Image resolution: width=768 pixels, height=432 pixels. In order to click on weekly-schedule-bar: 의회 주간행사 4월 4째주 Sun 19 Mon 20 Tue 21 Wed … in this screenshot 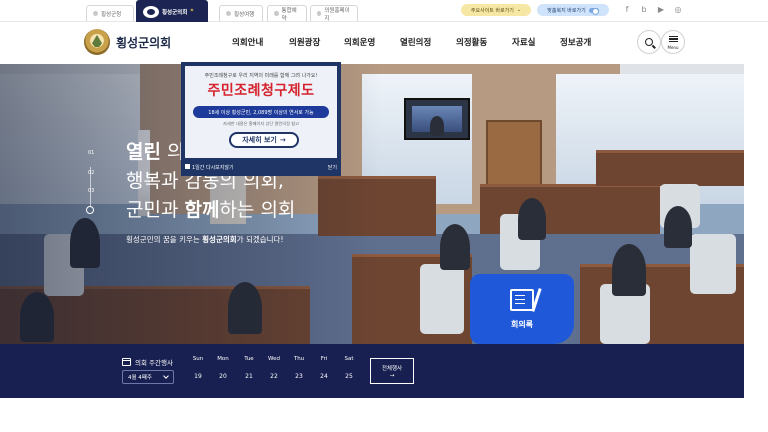, I will do `click(372, 371)`.